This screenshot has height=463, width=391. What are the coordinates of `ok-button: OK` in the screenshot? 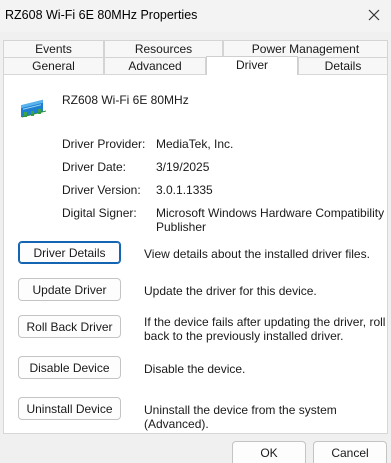 It's located at (269, 452).